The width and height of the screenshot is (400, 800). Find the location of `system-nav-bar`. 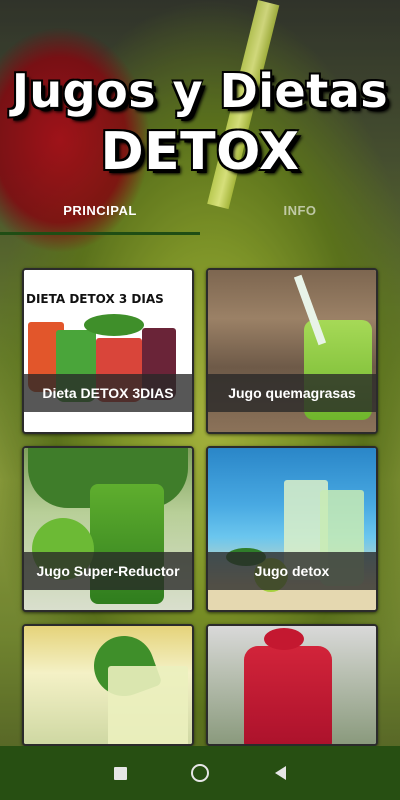

system-nav-bar is located at coordinates (200, 773).